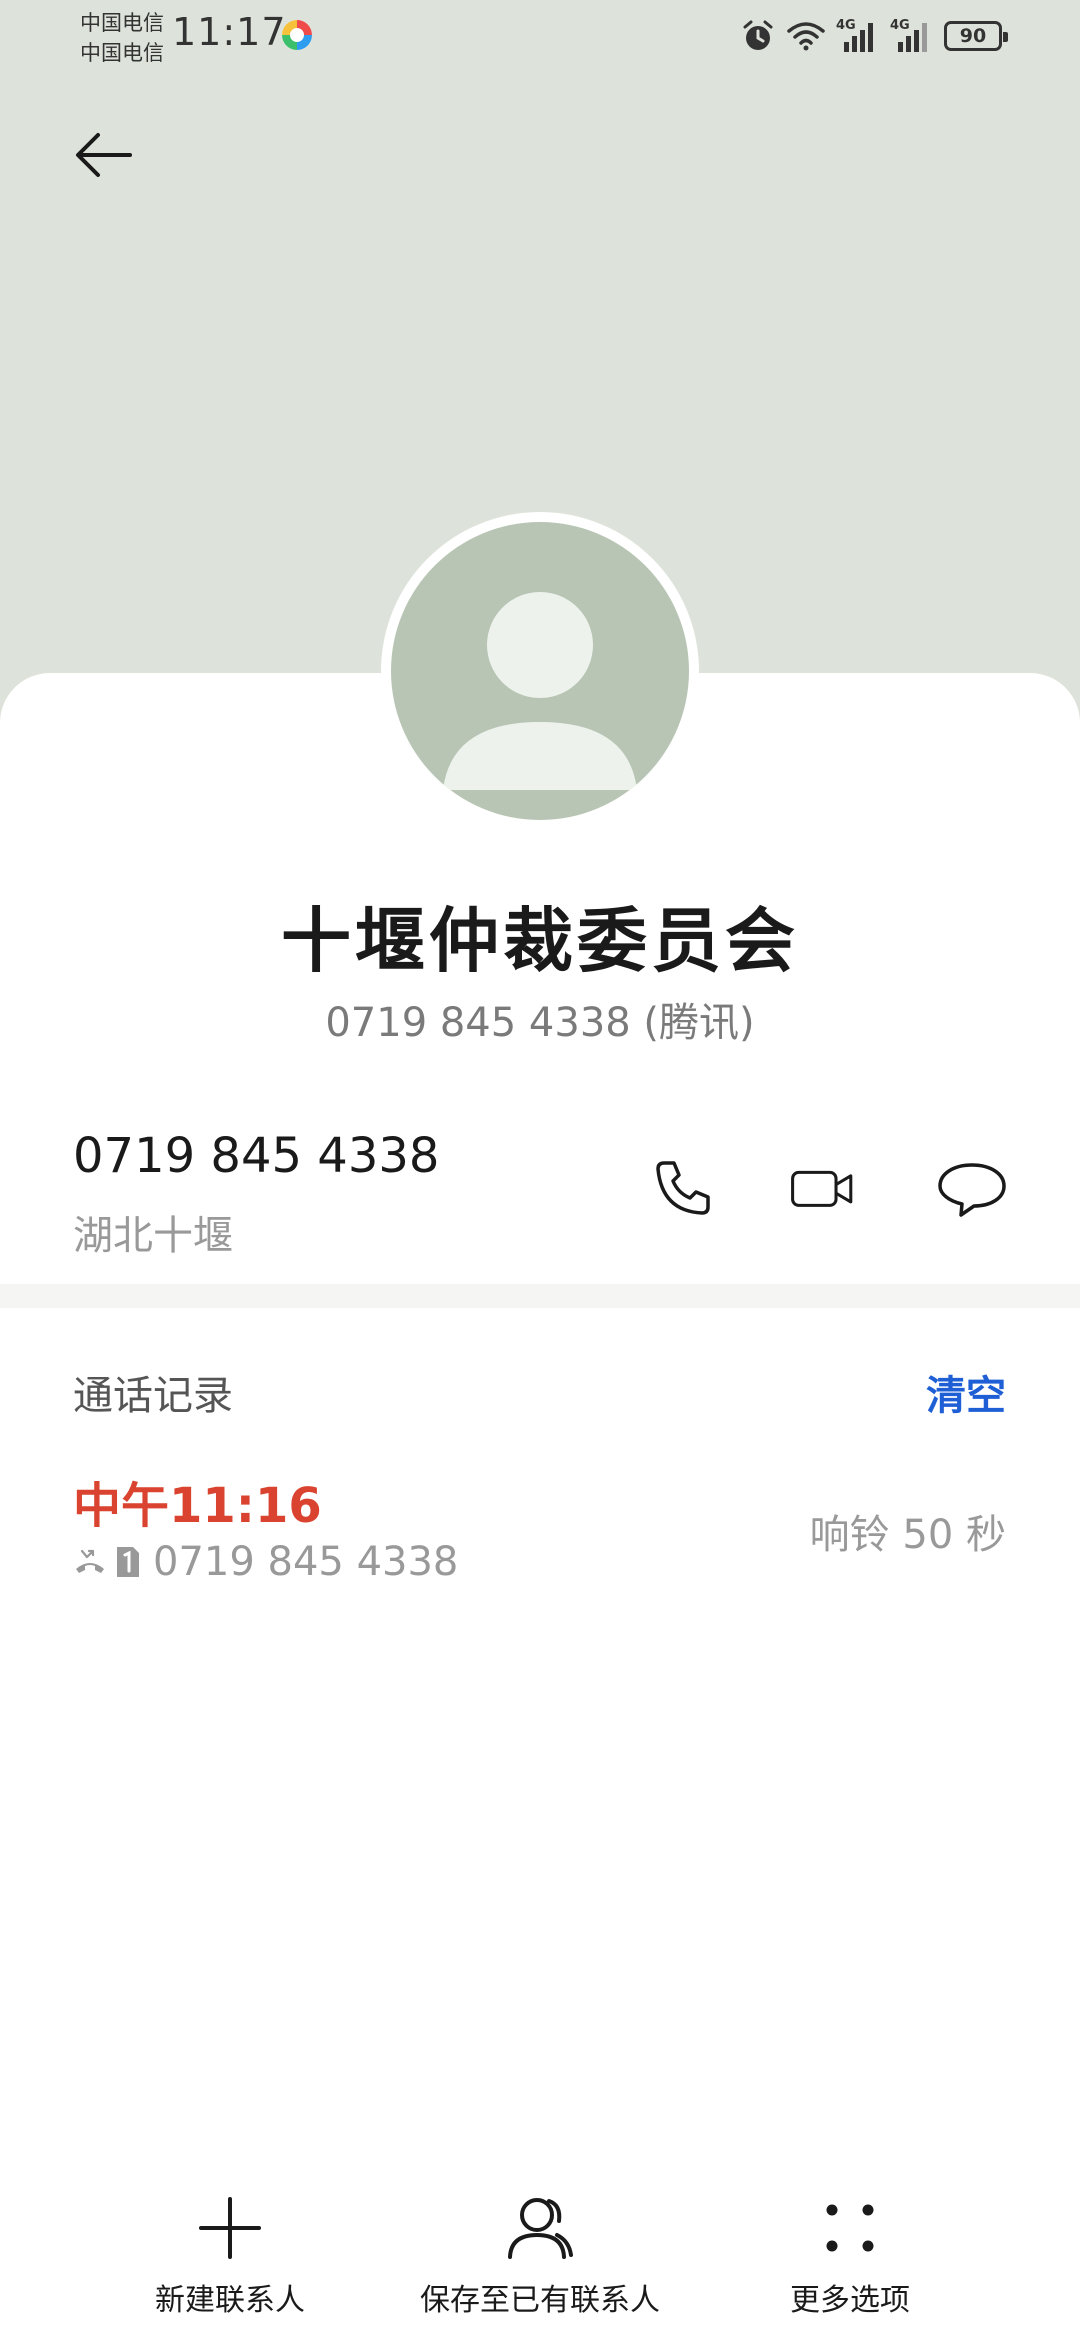  I want to click on status-time: 11:17, so click(229, 32).